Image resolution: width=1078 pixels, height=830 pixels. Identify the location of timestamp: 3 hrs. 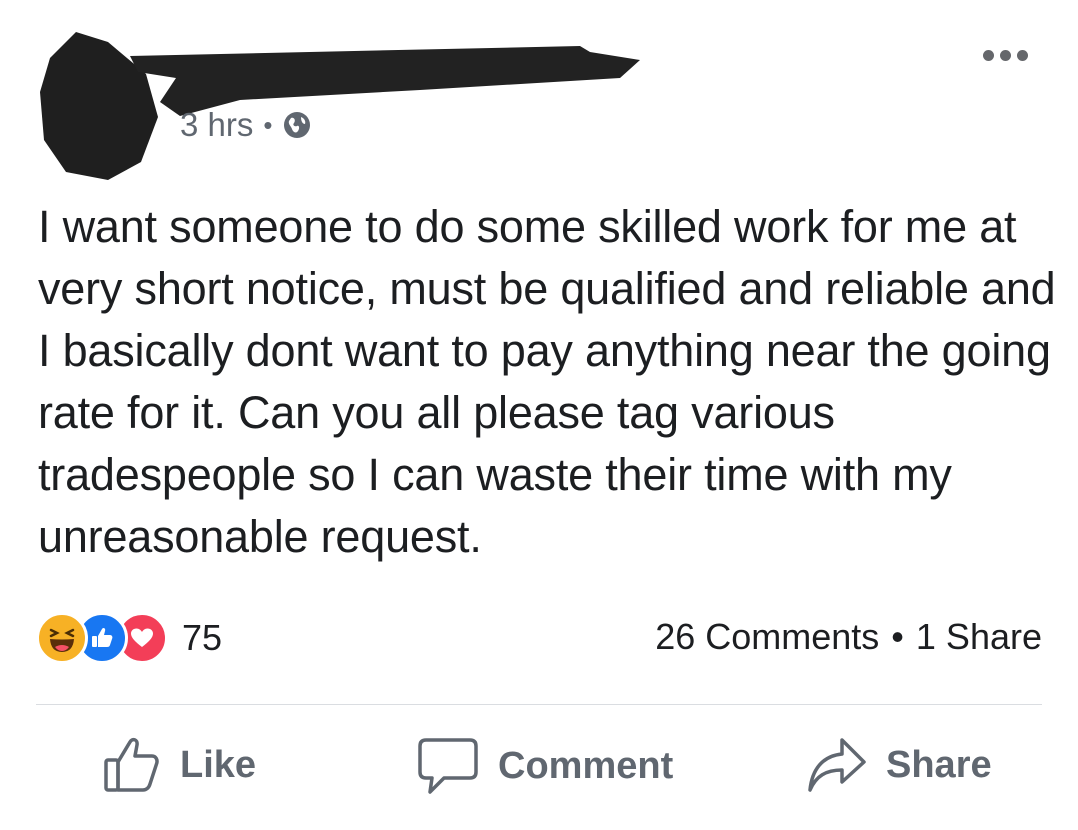
(216, 125).